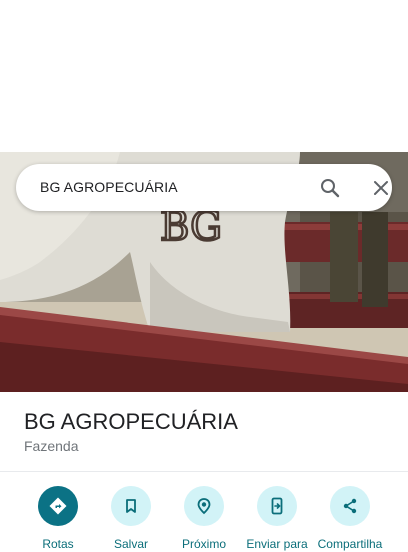 Image resolution: width=408 pixels, height=552 pixels. I want to click on divider, so click(204, 471).